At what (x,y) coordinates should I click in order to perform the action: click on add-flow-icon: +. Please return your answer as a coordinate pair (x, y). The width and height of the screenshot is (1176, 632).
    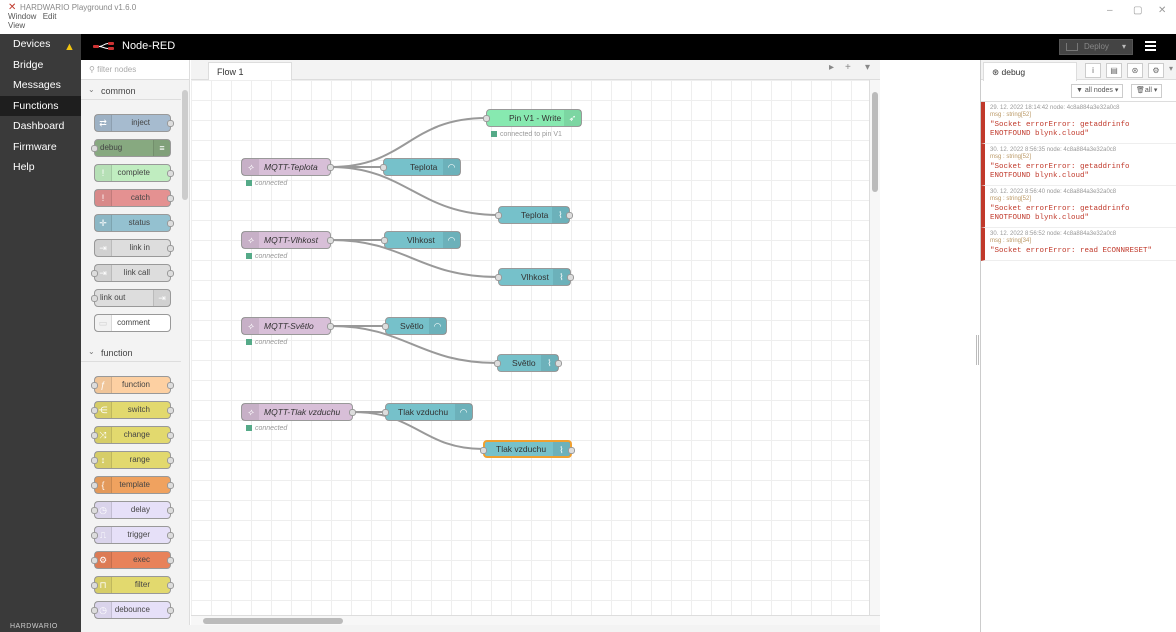
    Looking at the image, I should click on (848, 67).